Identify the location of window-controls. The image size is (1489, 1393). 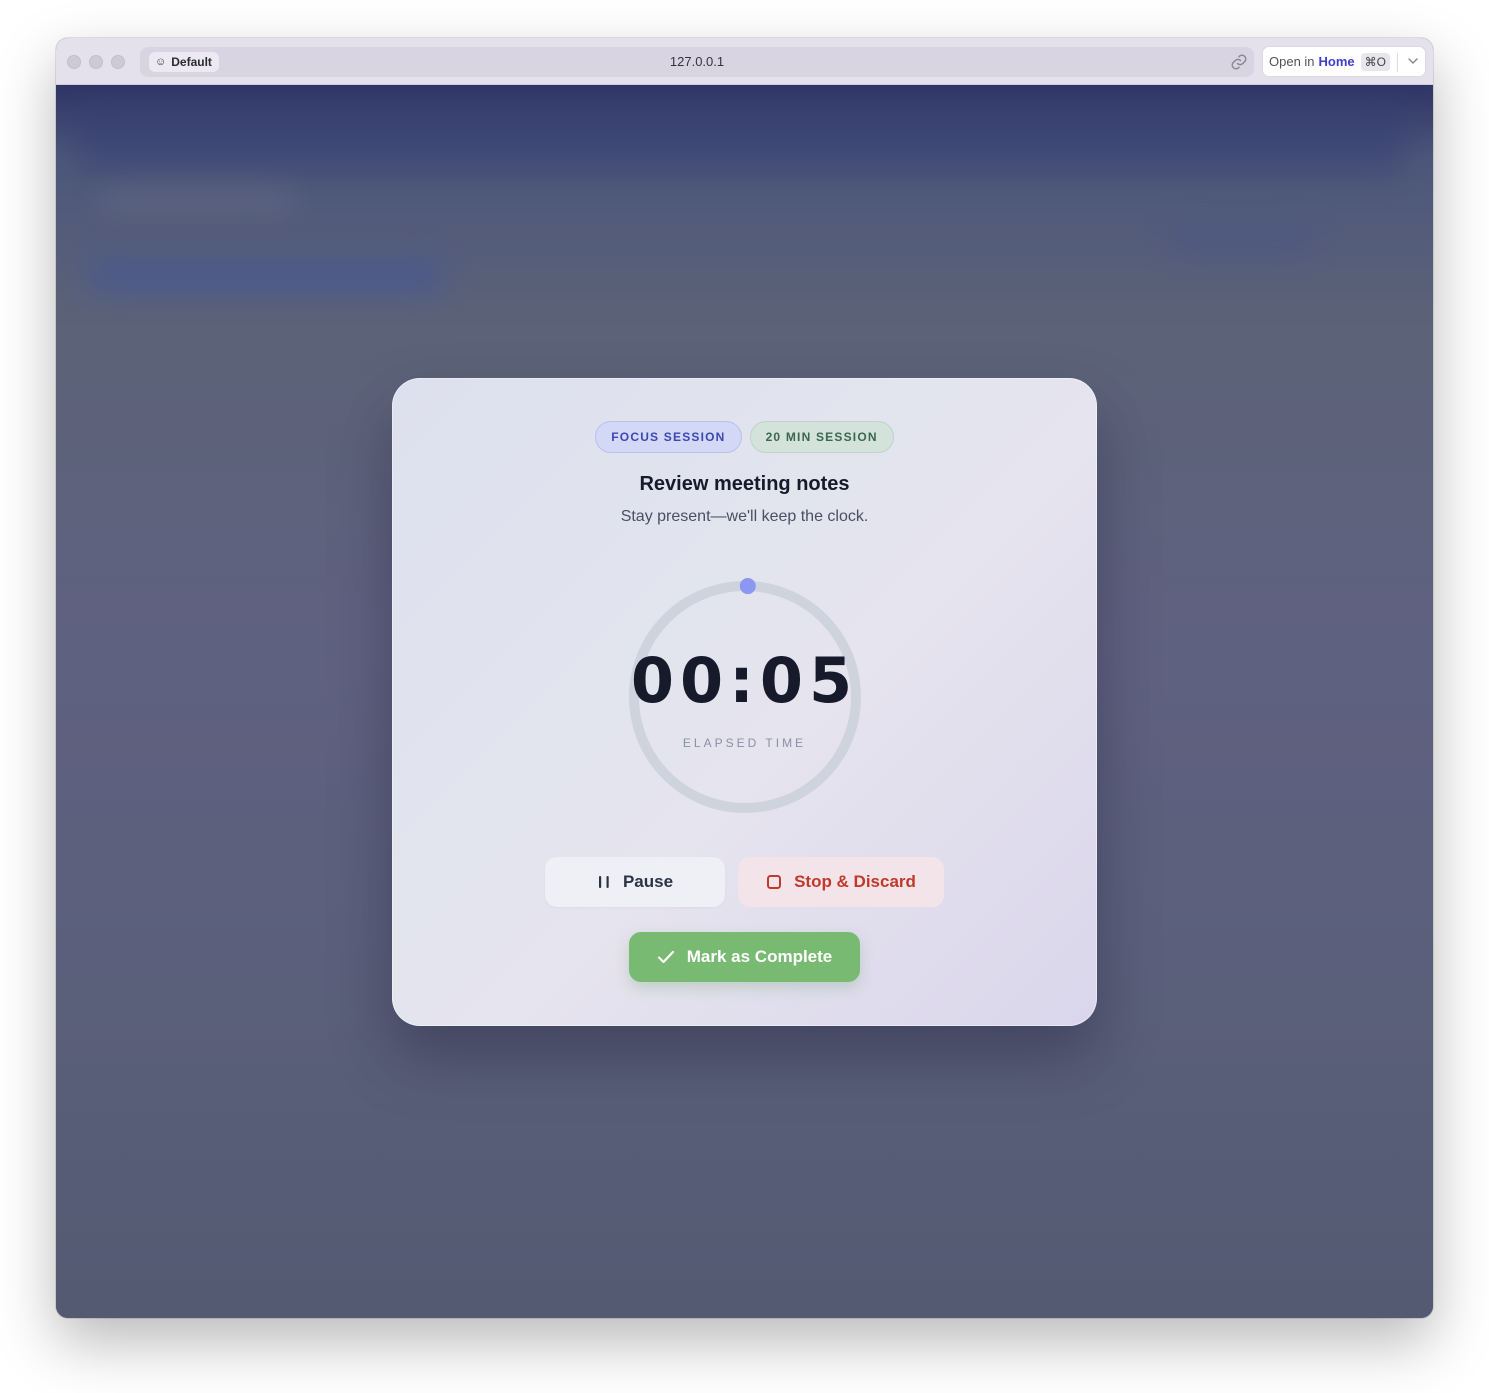
(96, 62).